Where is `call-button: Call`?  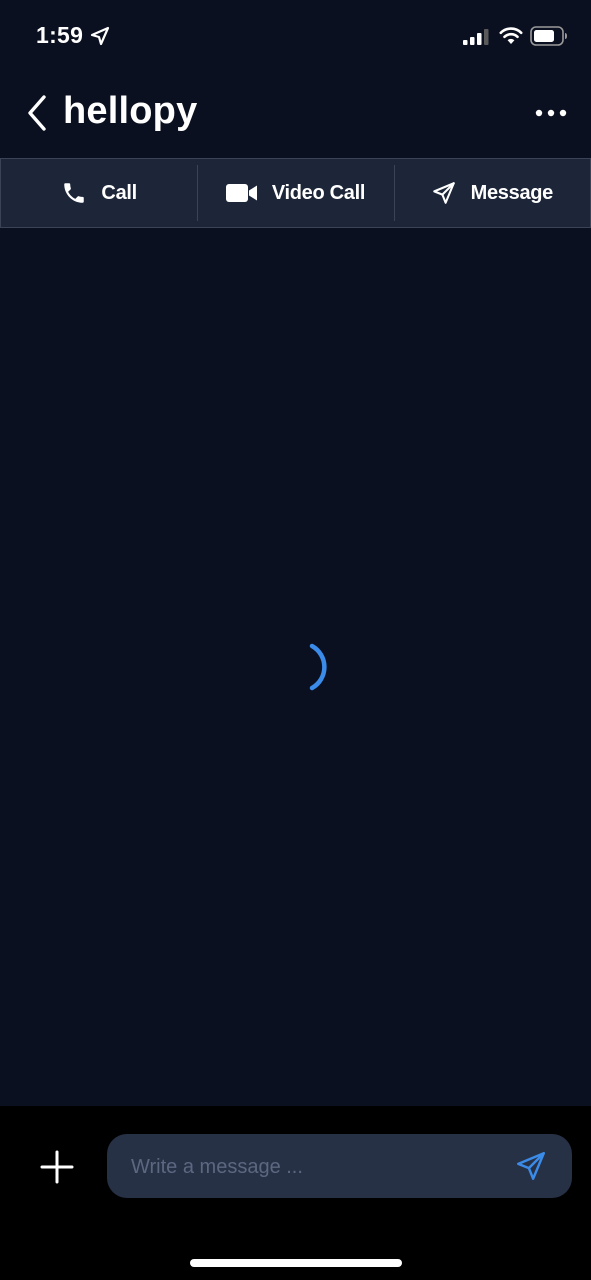
call-button: Call is located at coordinates (99, 193).